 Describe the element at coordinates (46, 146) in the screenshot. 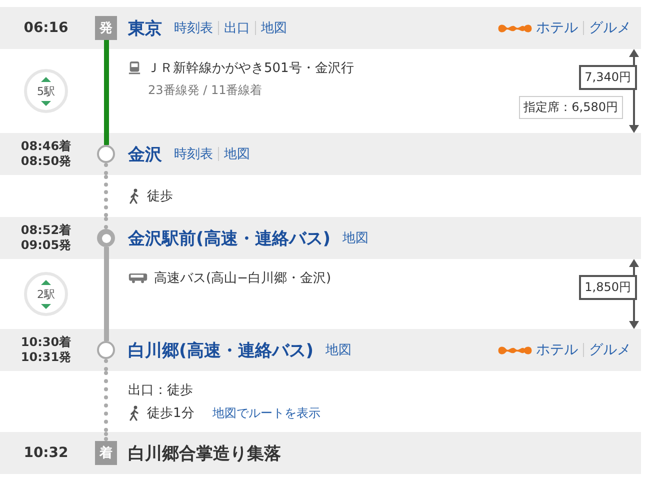

I see `time-text: 08:46着` at that location.